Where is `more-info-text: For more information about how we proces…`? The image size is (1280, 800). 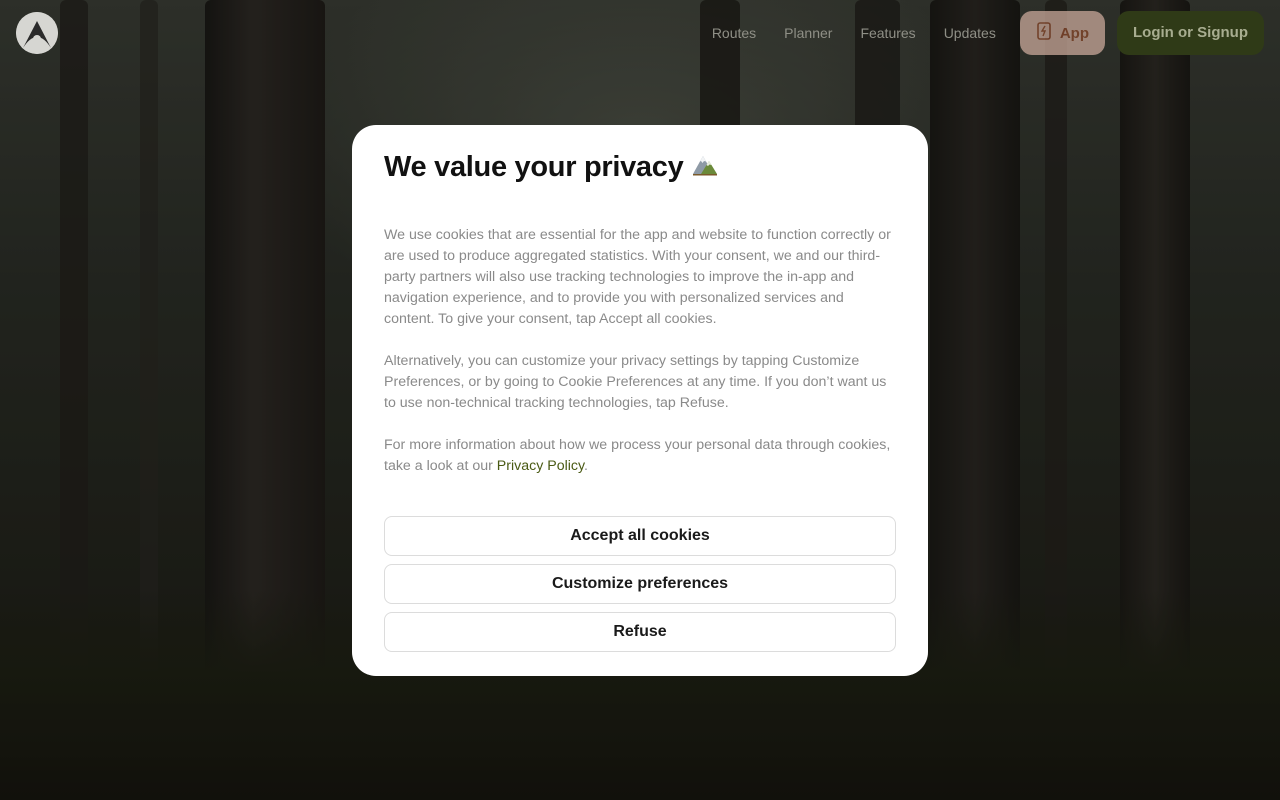
more-info-text: For more information about how we proces… is located at coordinates (637, 455).